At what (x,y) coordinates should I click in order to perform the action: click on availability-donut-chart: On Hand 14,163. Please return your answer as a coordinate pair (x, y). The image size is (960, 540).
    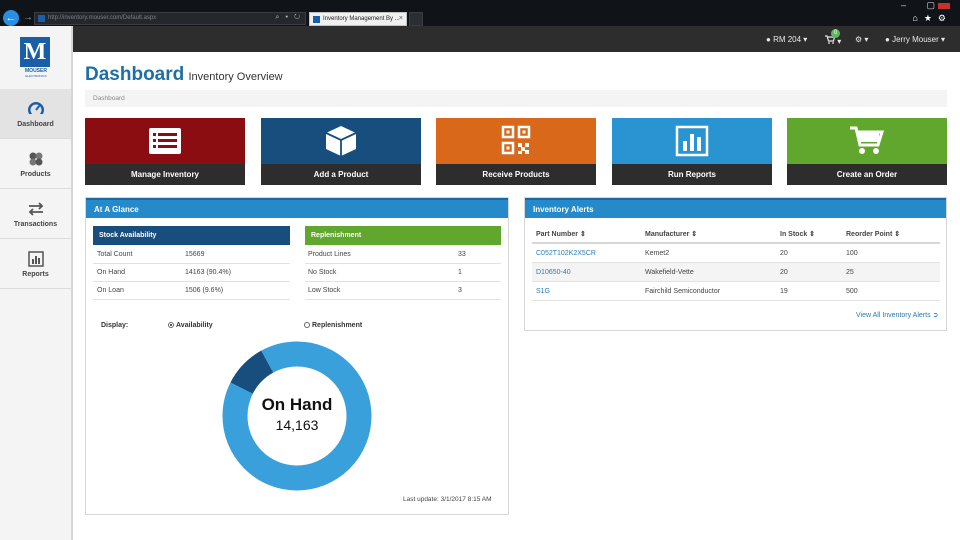
    Looking at the image, I should click on (297, 416).